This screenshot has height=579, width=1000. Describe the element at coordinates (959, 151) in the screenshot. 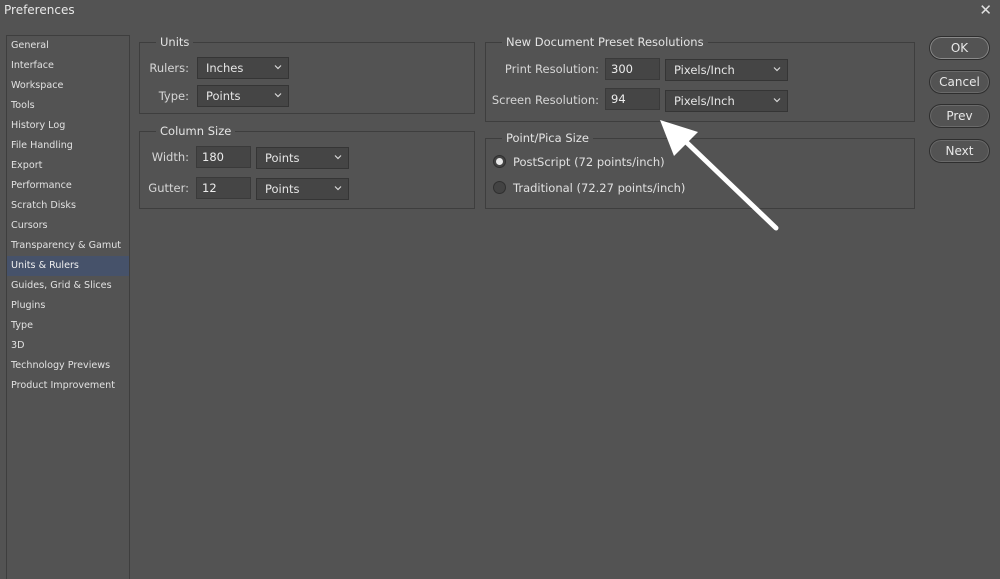

I see `next-button: Next` at that location.